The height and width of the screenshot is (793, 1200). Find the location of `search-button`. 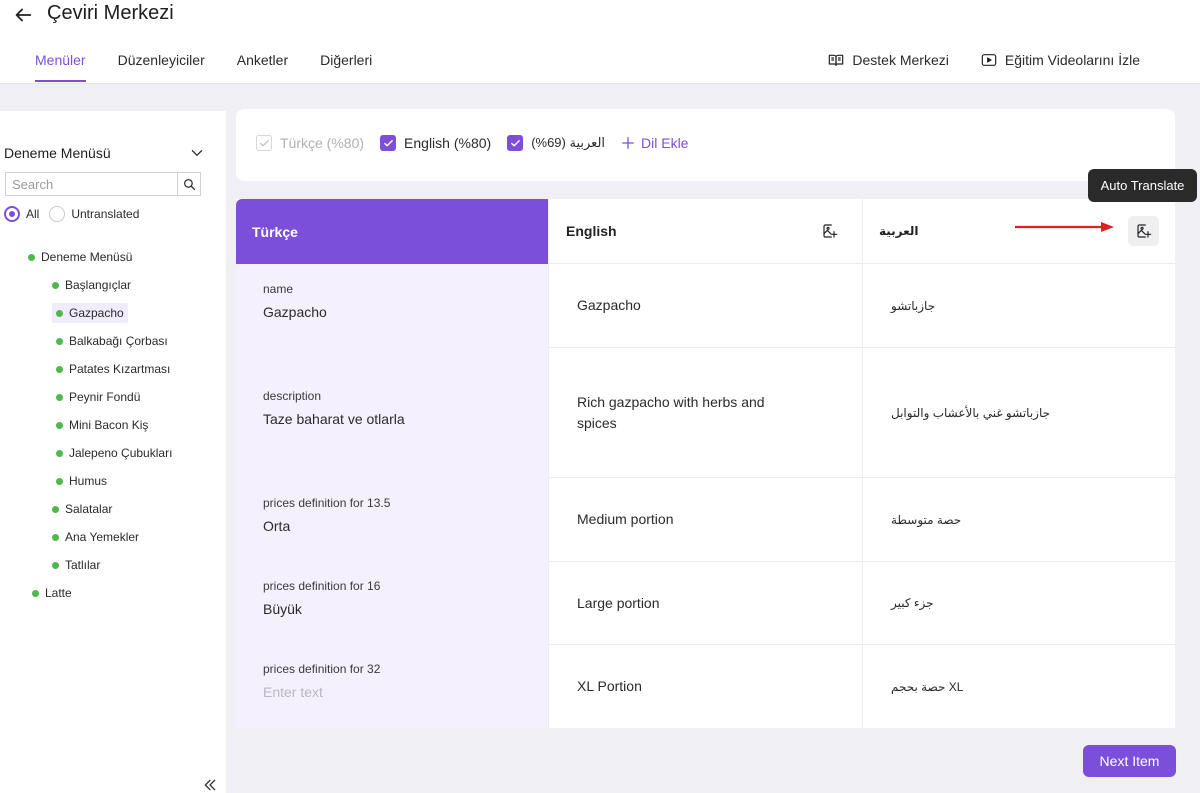

search-button is located at coordinates (188, 184).